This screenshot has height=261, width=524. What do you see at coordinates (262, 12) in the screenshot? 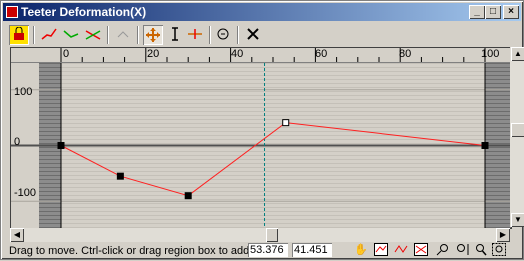
I see `title-bar: Teeter Deformation(X) _ □ ×` at bounding box center [262, 12].